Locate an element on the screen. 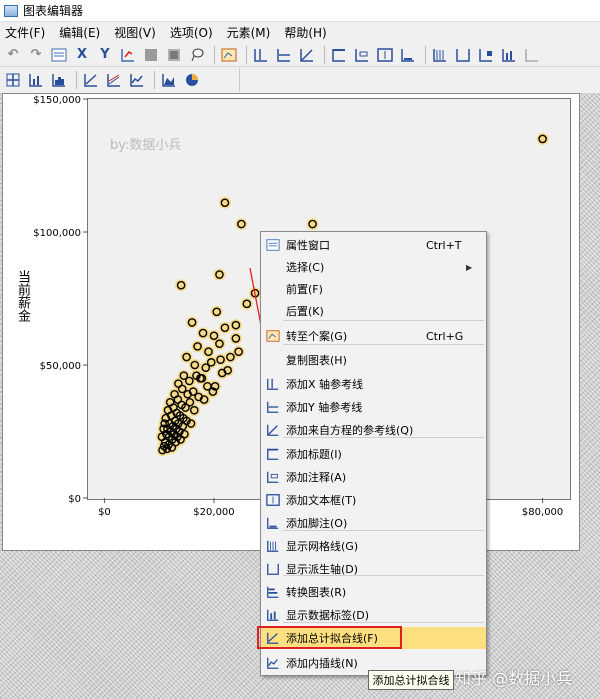  toolbar-main: ↶ ↷ X Y is located at coordinates (300, 55).